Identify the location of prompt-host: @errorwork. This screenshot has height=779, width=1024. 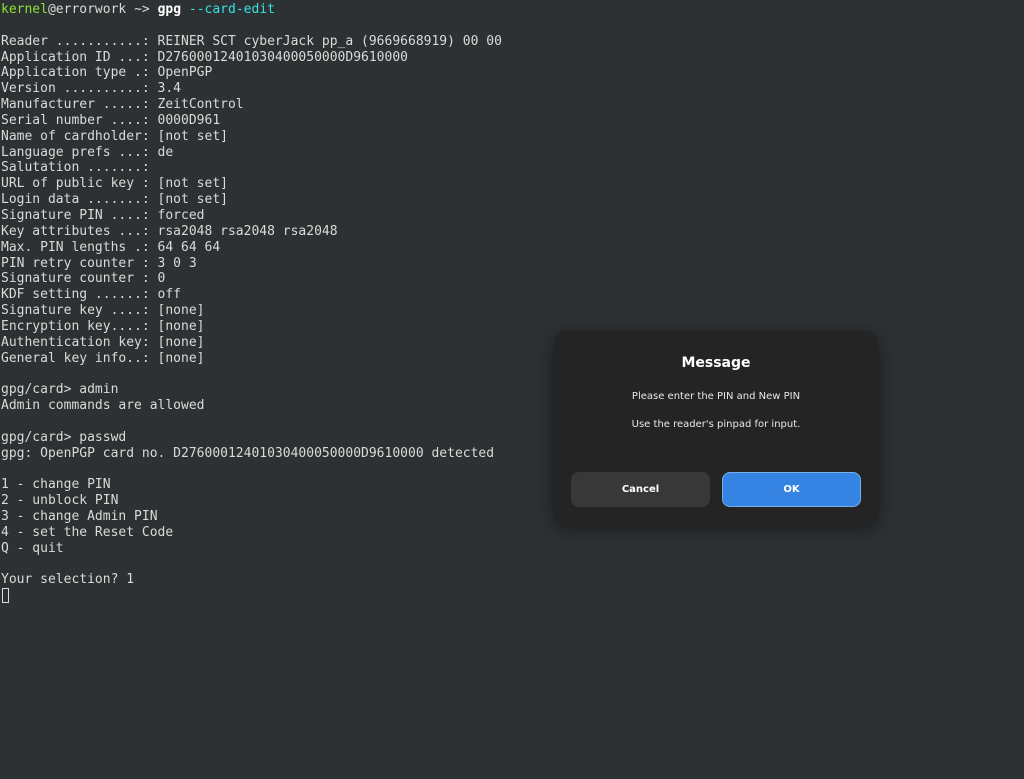
(87, 9).